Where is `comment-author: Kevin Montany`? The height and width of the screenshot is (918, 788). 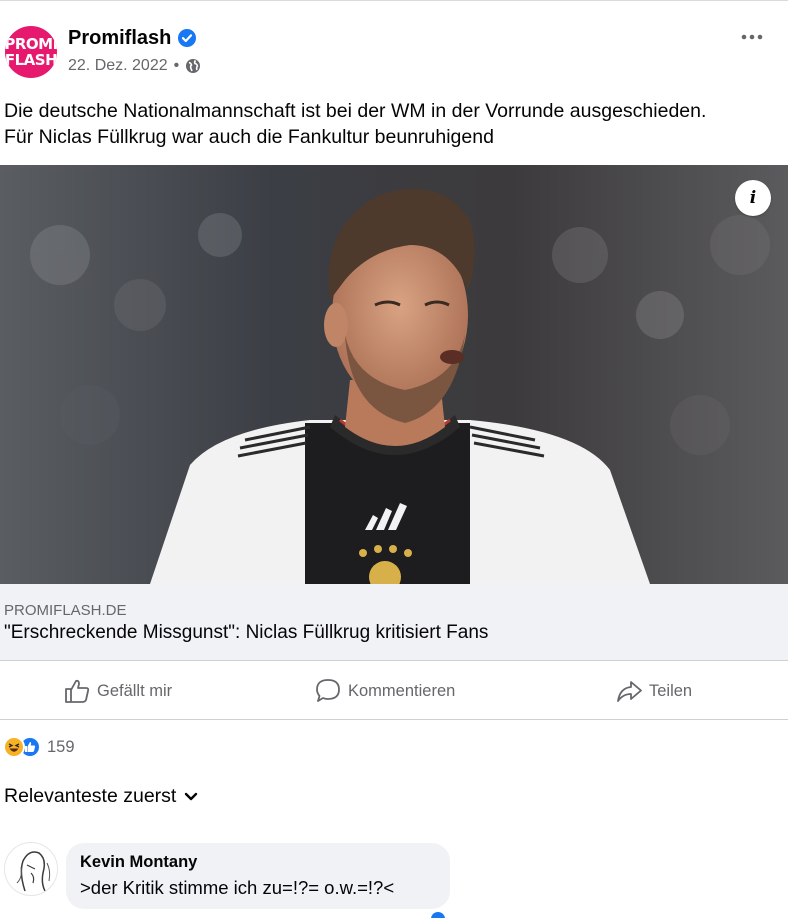 comment-author: Kevin Montany is located at coordinates (138, 862).